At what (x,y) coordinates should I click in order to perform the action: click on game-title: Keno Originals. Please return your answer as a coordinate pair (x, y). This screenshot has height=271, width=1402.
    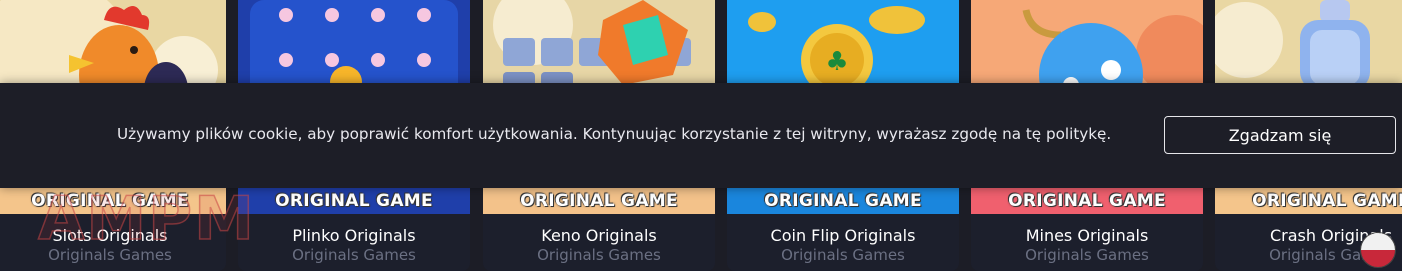
    Looking at the image, I should click on (599, 235).